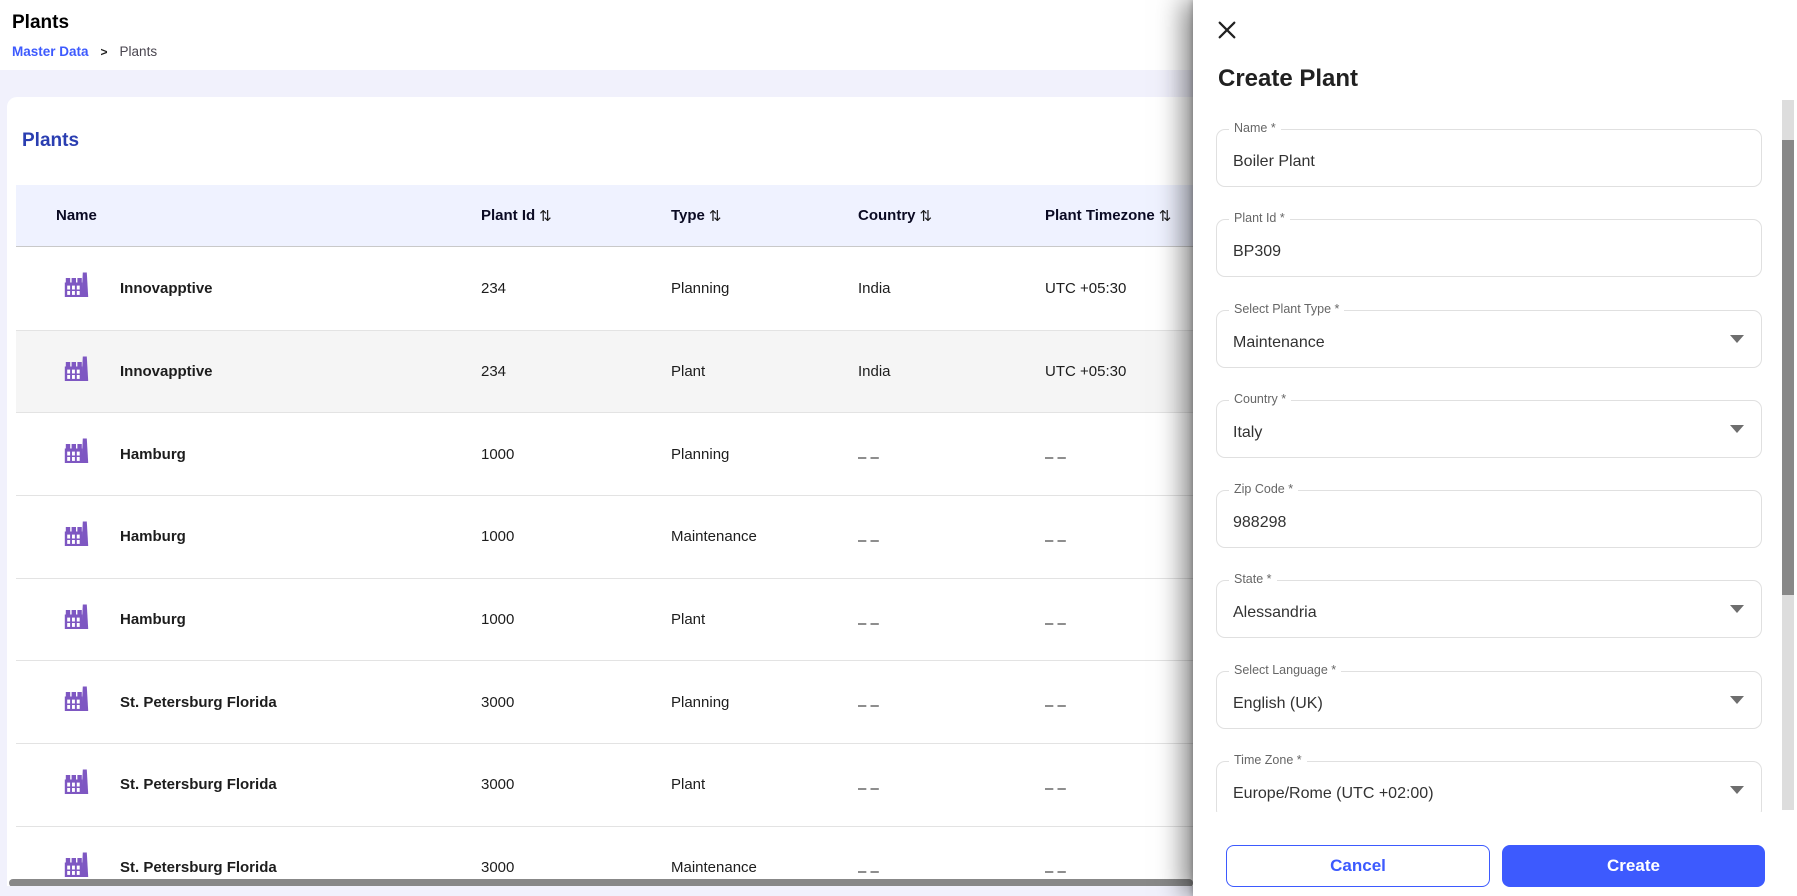 Image resolution: width=1797 pixels, height=896 pixels. Describe the element at coordinates (1489, 782) in the screenshot. I see `field-time-zone: Time Zone * Europe/Rome (UTC +02:00)` at that location.